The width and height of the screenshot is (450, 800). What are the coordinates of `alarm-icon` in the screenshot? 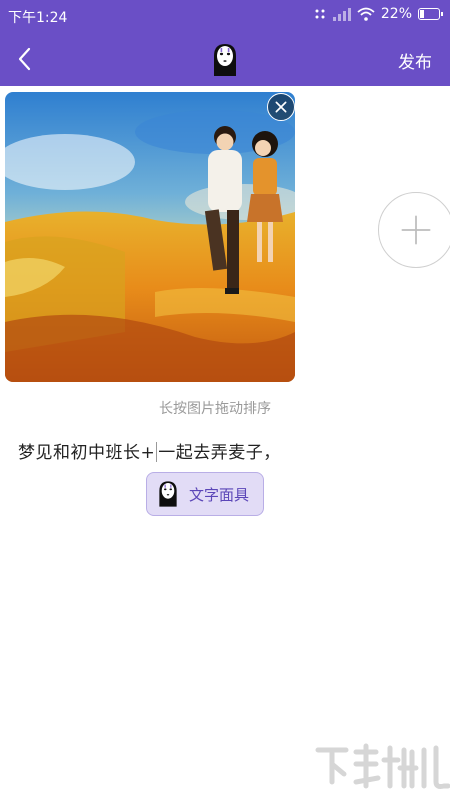 It's located at (320, 14).